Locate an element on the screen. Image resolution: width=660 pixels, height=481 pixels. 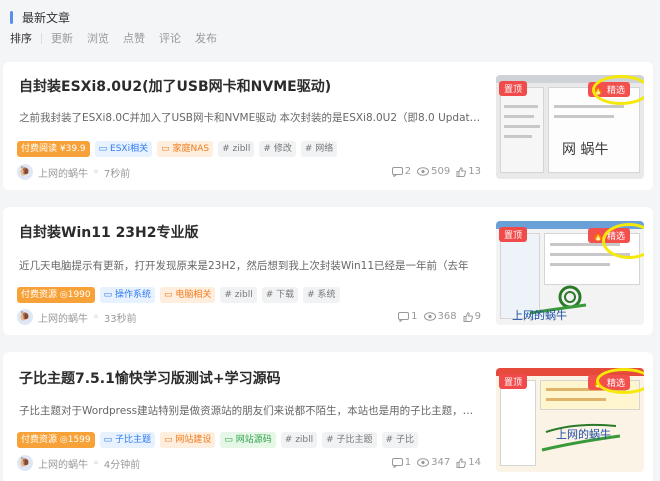
thumb-watermark: 网 蜗牛 is located at coordinates (585, 150).